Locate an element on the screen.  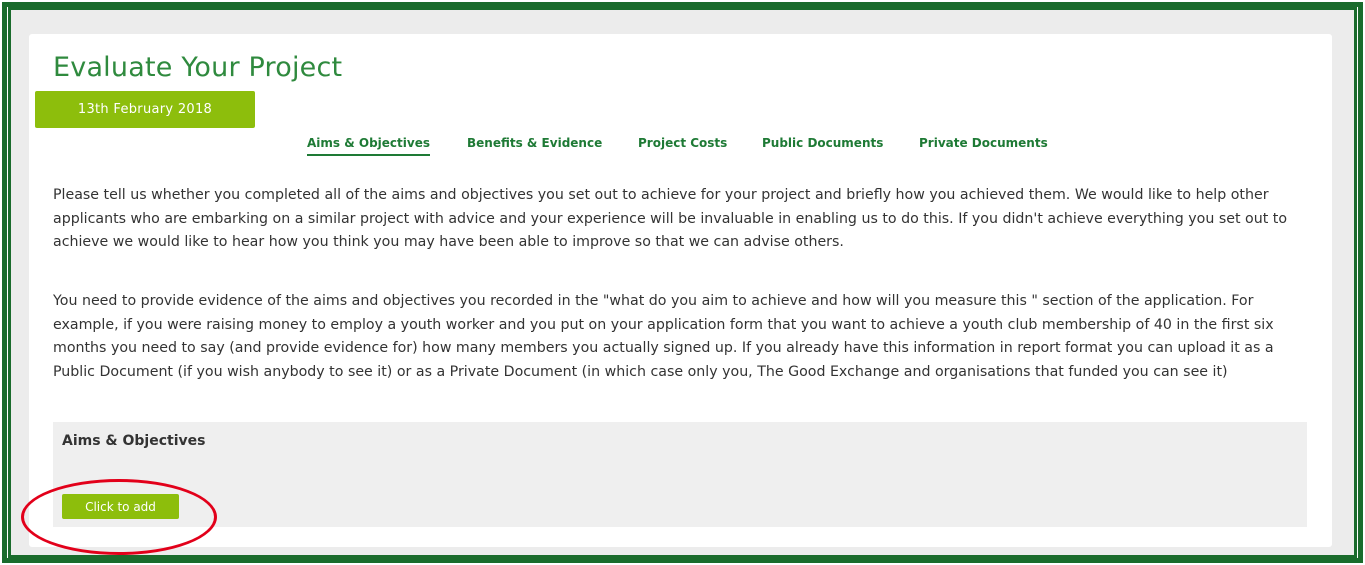
tab-benefits-evidence: Benefits & Evidence is located at coordinates (534, 145).